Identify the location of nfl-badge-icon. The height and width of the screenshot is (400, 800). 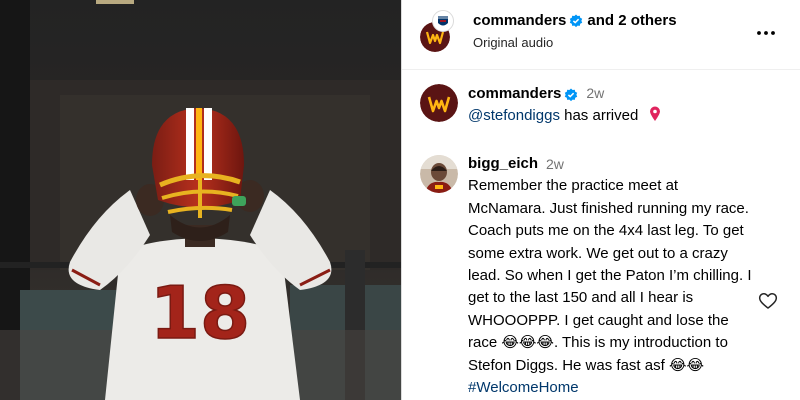
(443, 21).